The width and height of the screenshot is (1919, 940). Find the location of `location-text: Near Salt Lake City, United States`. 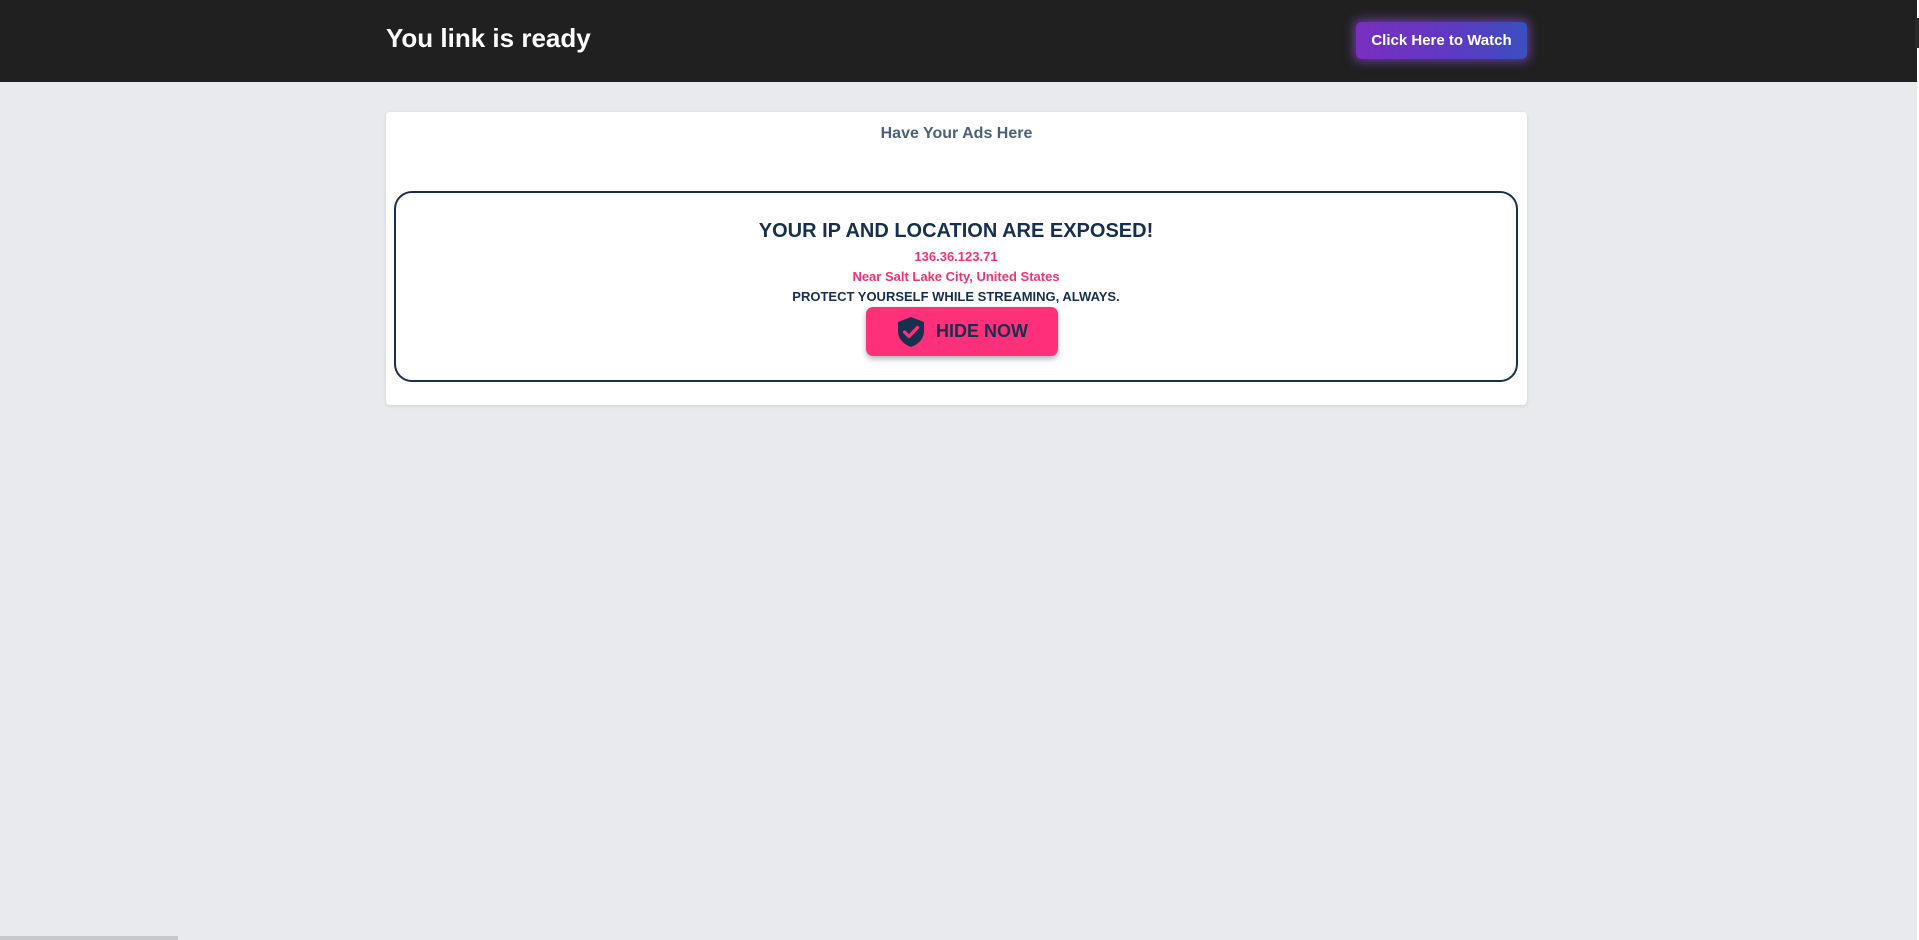

location-text: Near Salt Lake City, United States is located at coordinates (956, 276).